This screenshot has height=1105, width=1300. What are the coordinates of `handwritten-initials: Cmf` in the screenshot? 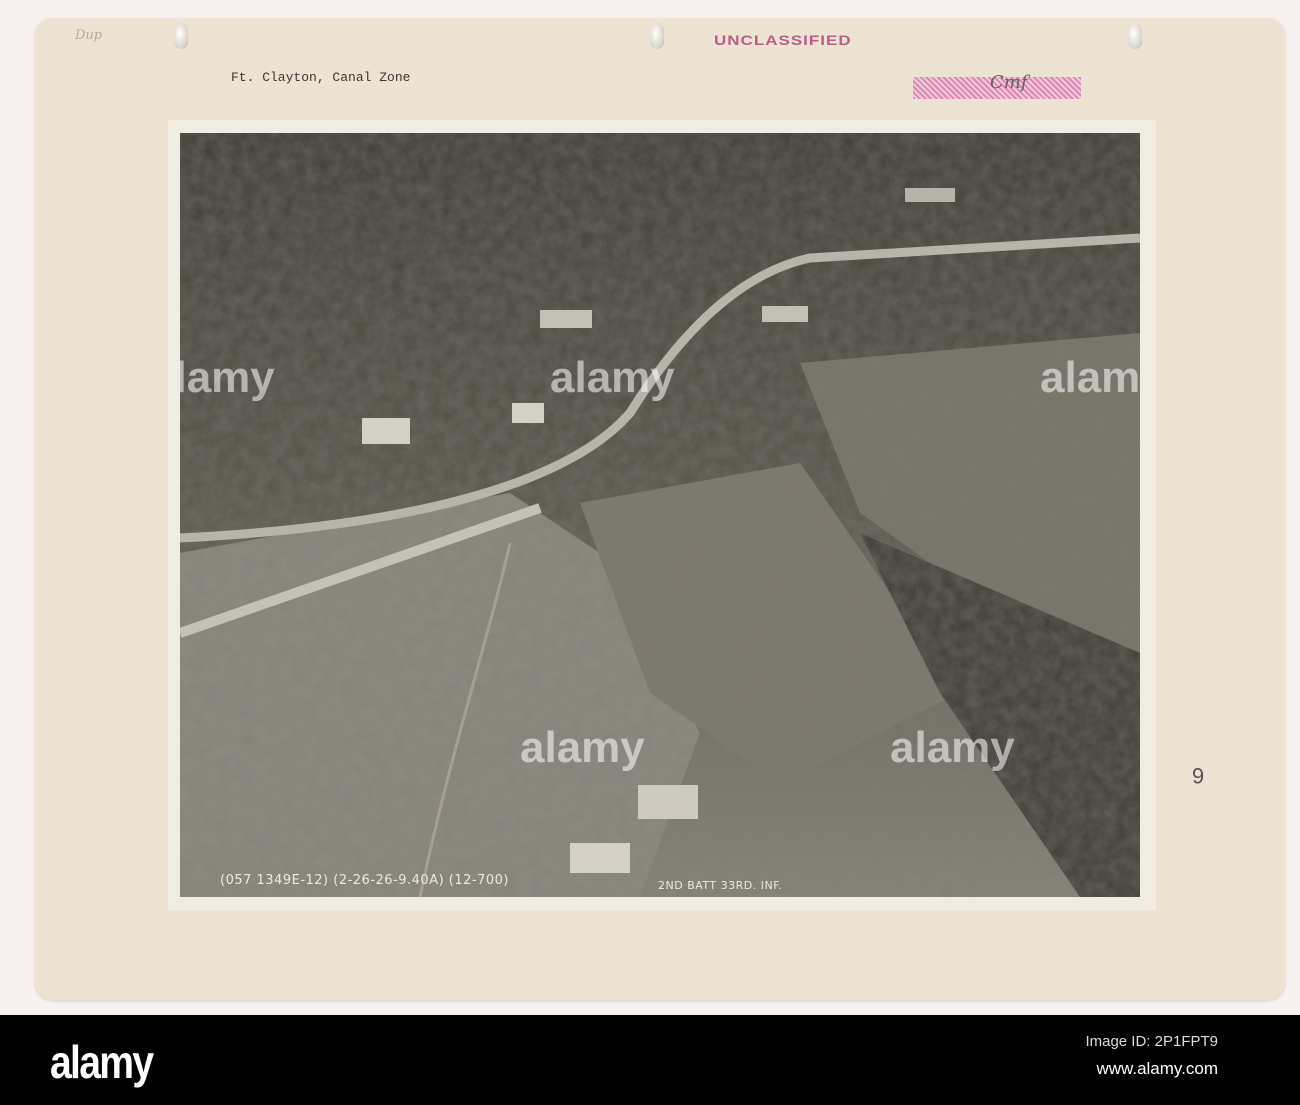 It's located at (1009, 82).